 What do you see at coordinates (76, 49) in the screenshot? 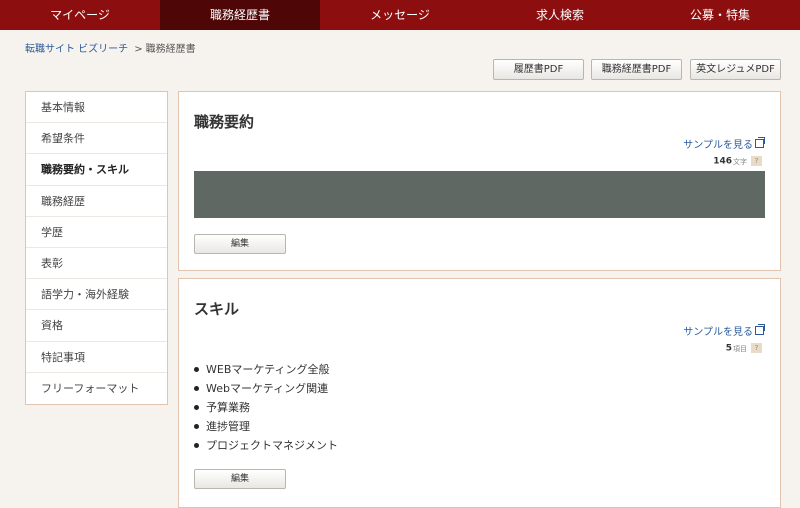
I see `breadcrumb-home-link: 転職サイト ビズリーチ` at bounding box center [76, 49].